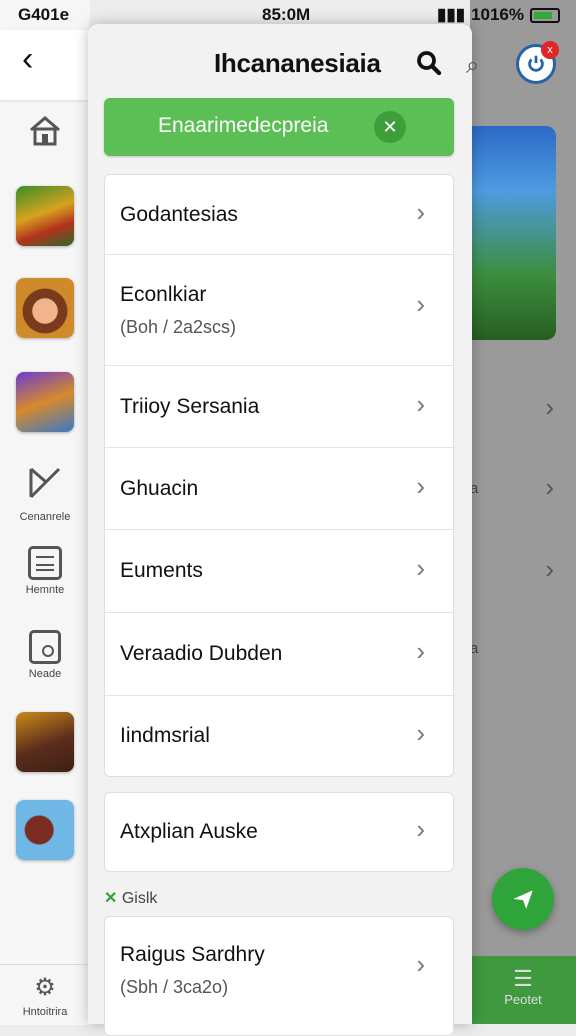 The image size is (576, 1036). Describe the element at coordinates (159, 488) in the screenshot. I see `menu-item-label: Ghuacin` at that location.